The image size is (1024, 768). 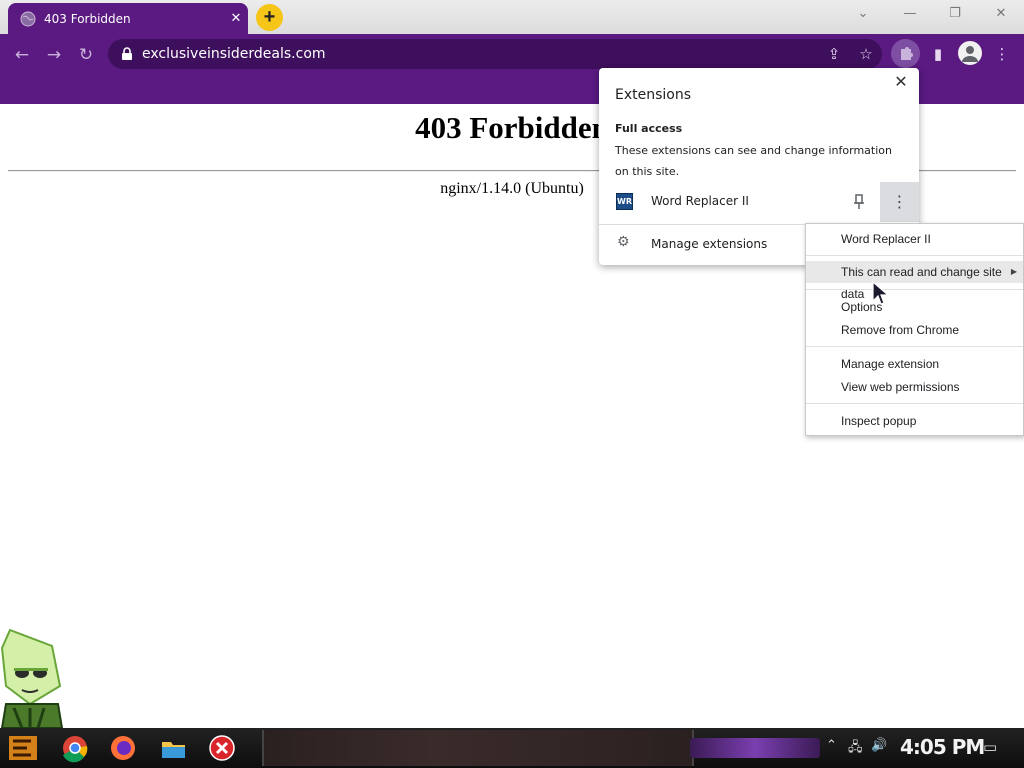 I want to click on submenu-arrow-icon: ▶, so click(x=1013, y=271).